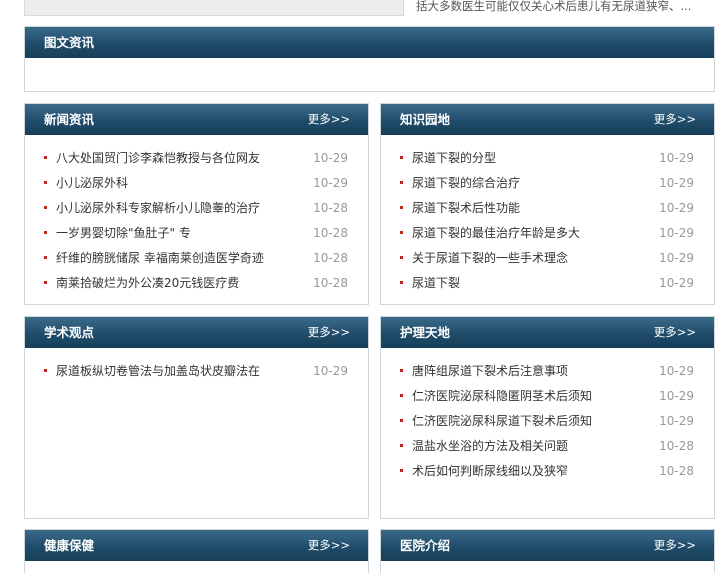  I want to click on article-link: 唐阵组尿道下裂术后注意事项, so click(490, 371).